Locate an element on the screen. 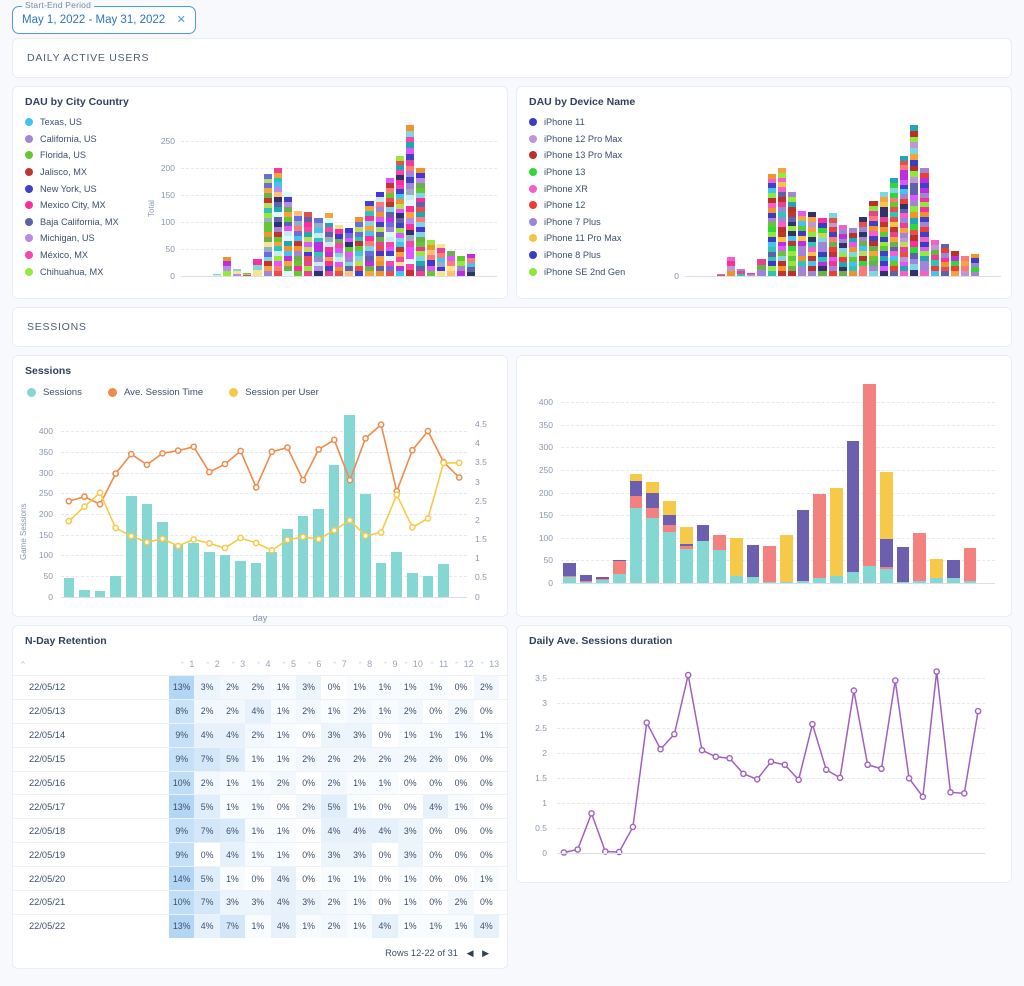 Image resolution: width=1024 pixels, height=986 pixels. retention-column-header: ⌃ 8 is located at coordinates (359, 664).